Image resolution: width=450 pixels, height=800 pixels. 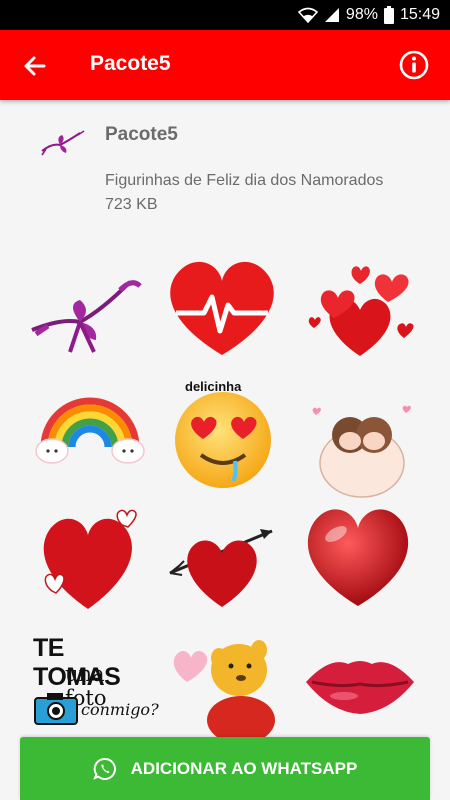 I want to click on sticker-couple-blanket, so click(x=362, y=448).